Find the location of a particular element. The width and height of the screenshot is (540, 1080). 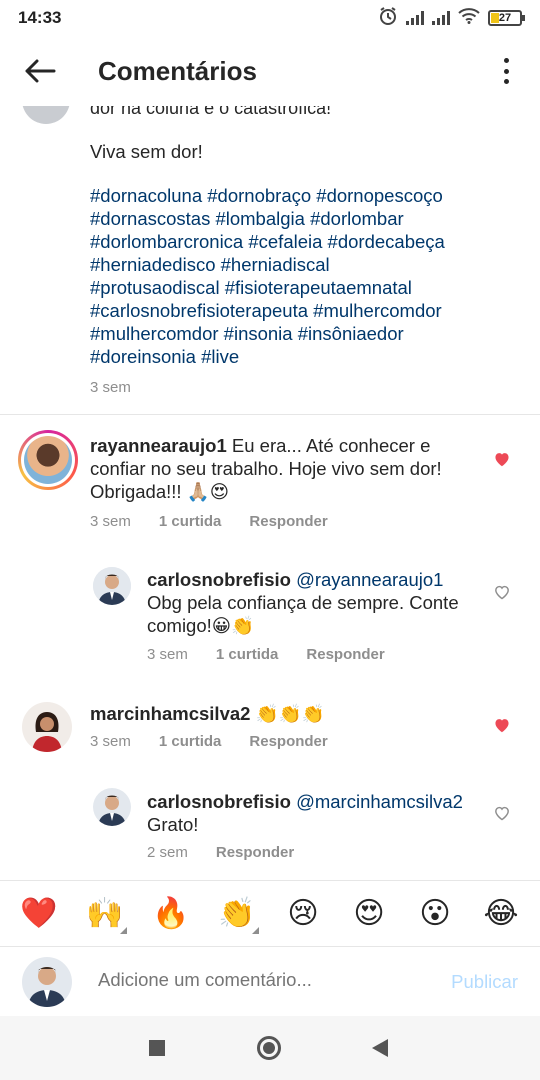

header: Comentários is located at coordinates (270, 71).